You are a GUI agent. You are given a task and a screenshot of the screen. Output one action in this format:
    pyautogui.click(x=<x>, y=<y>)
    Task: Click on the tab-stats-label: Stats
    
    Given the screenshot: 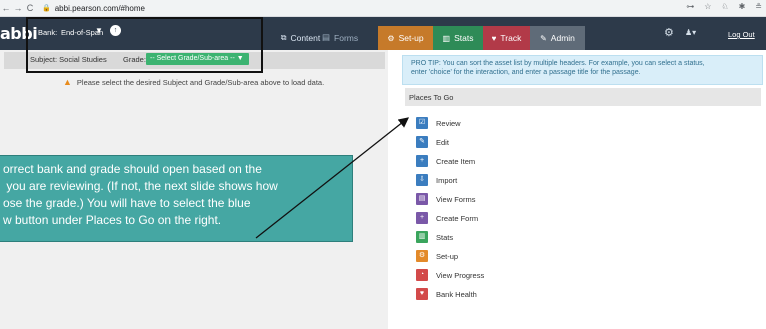 What is the action you would take?
    pyautogui.click(x=464, y=38)
    